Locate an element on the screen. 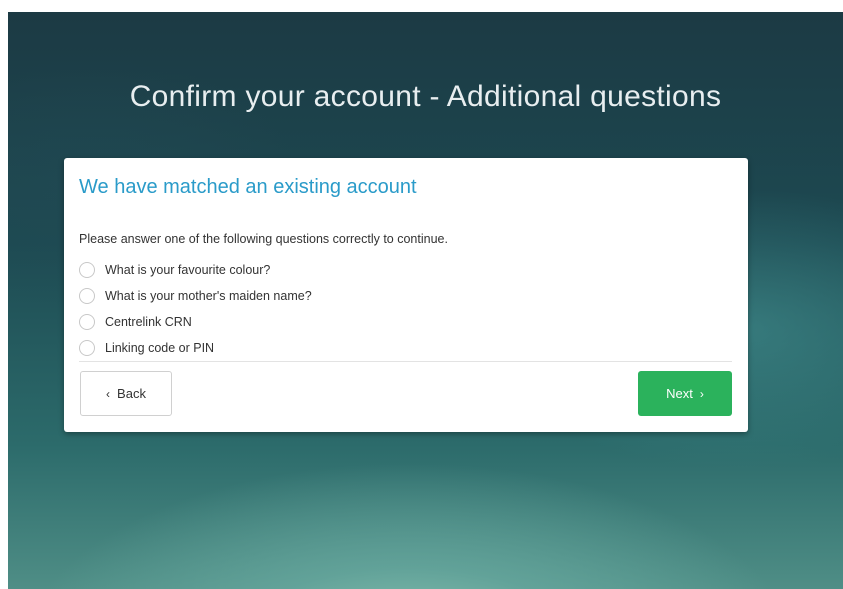 The image size is (843, 589). back-button-label: Back is located at coordinates (131, 393).